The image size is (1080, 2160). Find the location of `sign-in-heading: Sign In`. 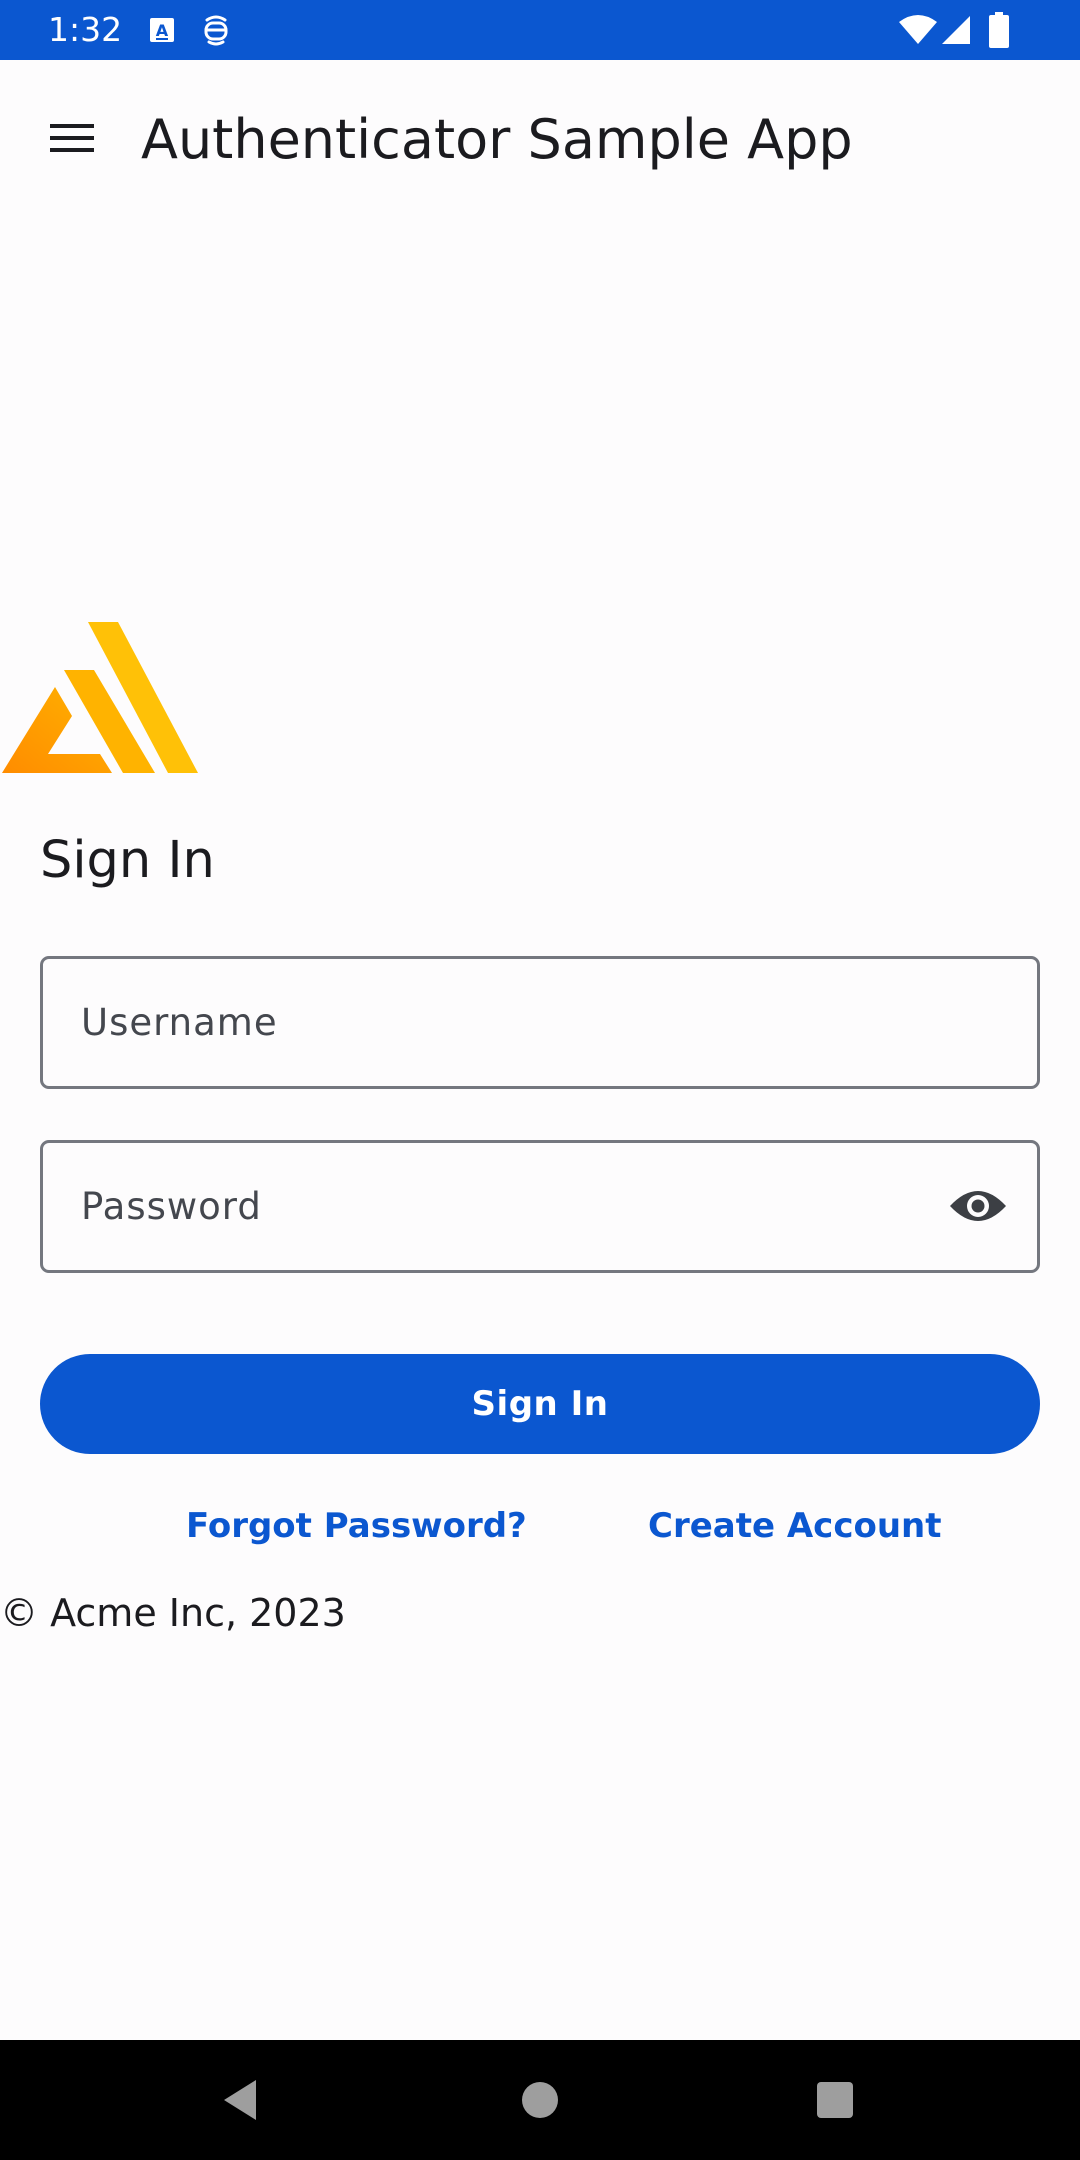

sign-in-heading: Sign In is located at coordinates (127, 860).